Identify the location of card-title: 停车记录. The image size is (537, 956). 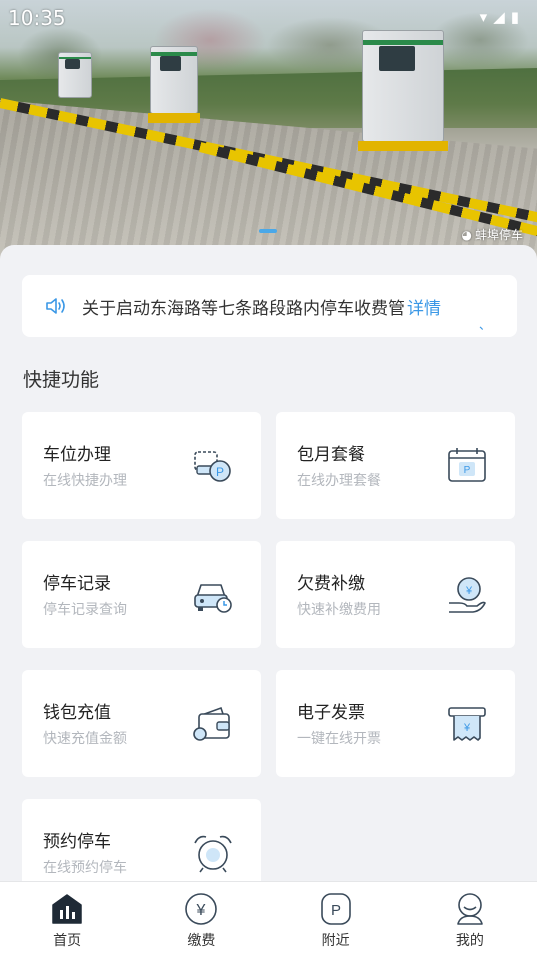
(77, 584).